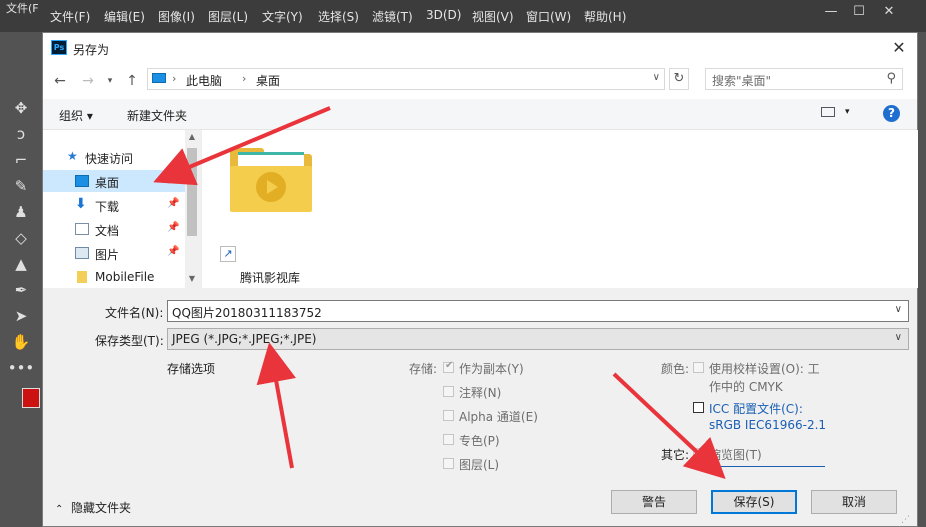  Describe the element at coordinates (889, 12) in the screenshot. I see `app-close-button: ✕` at that location.